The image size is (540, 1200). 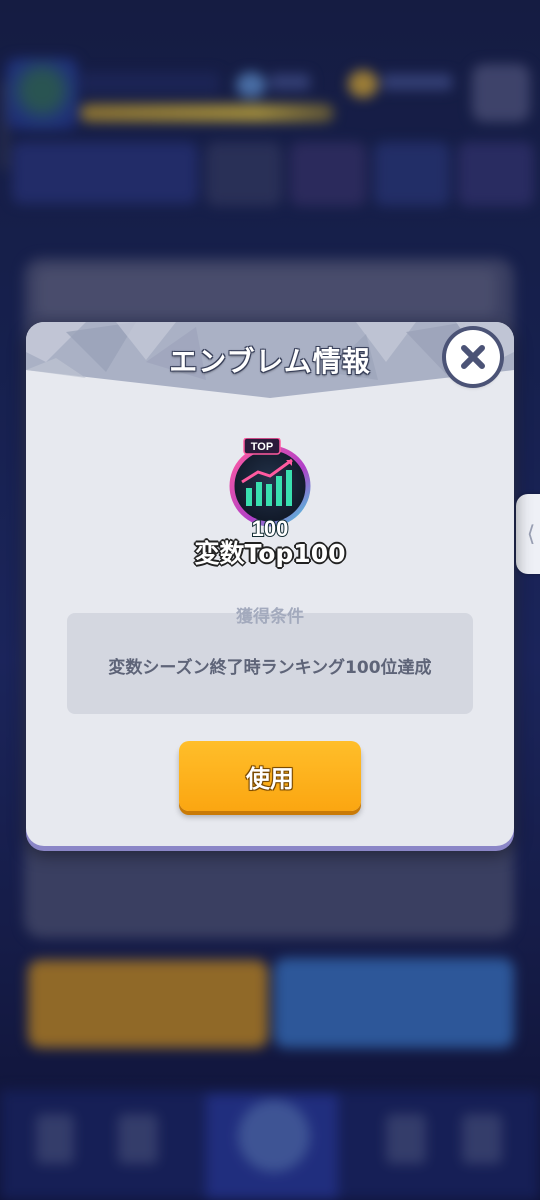 I want to click on use-button-label: 使用, so click(x=270, y=778).